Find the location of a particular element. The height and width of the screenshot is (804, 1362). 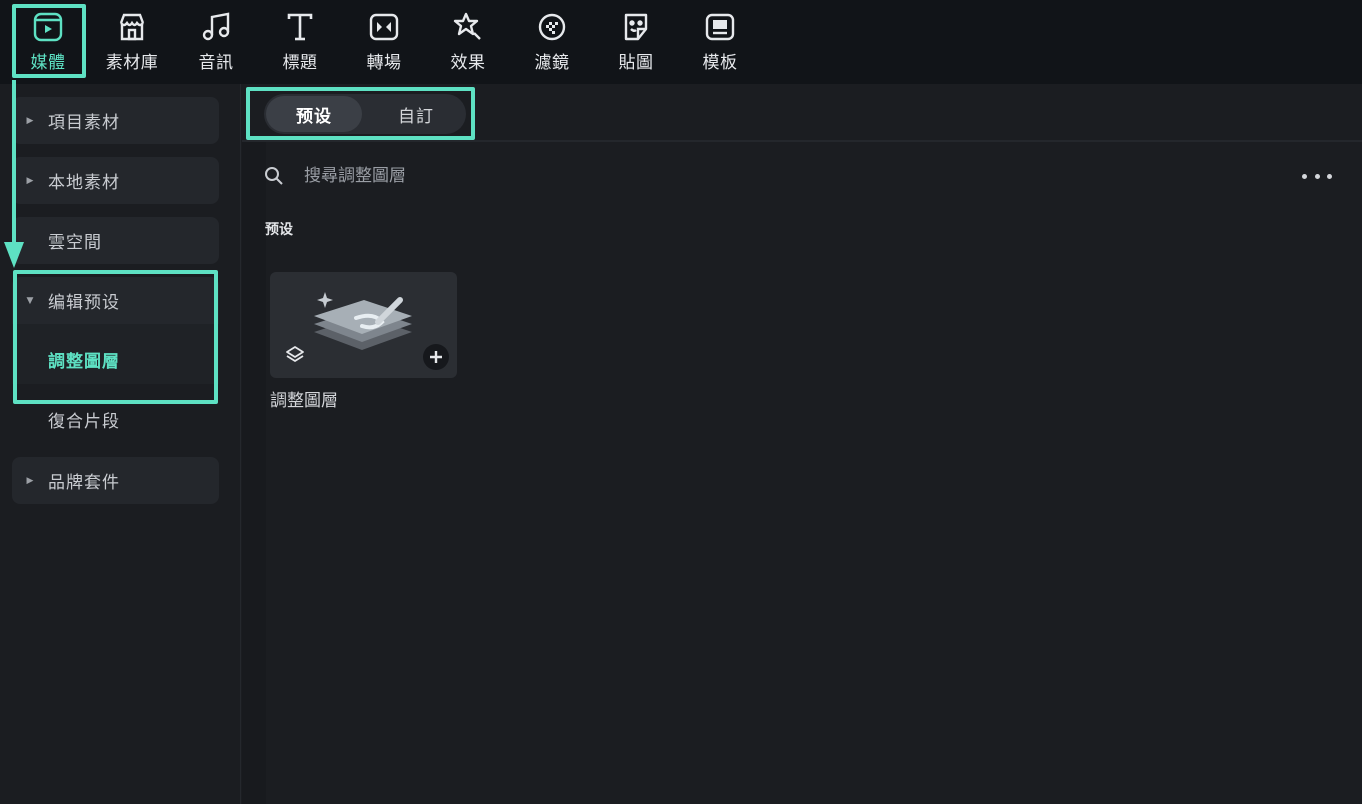

asset-thumbnail is located at coordinates (363, 325).